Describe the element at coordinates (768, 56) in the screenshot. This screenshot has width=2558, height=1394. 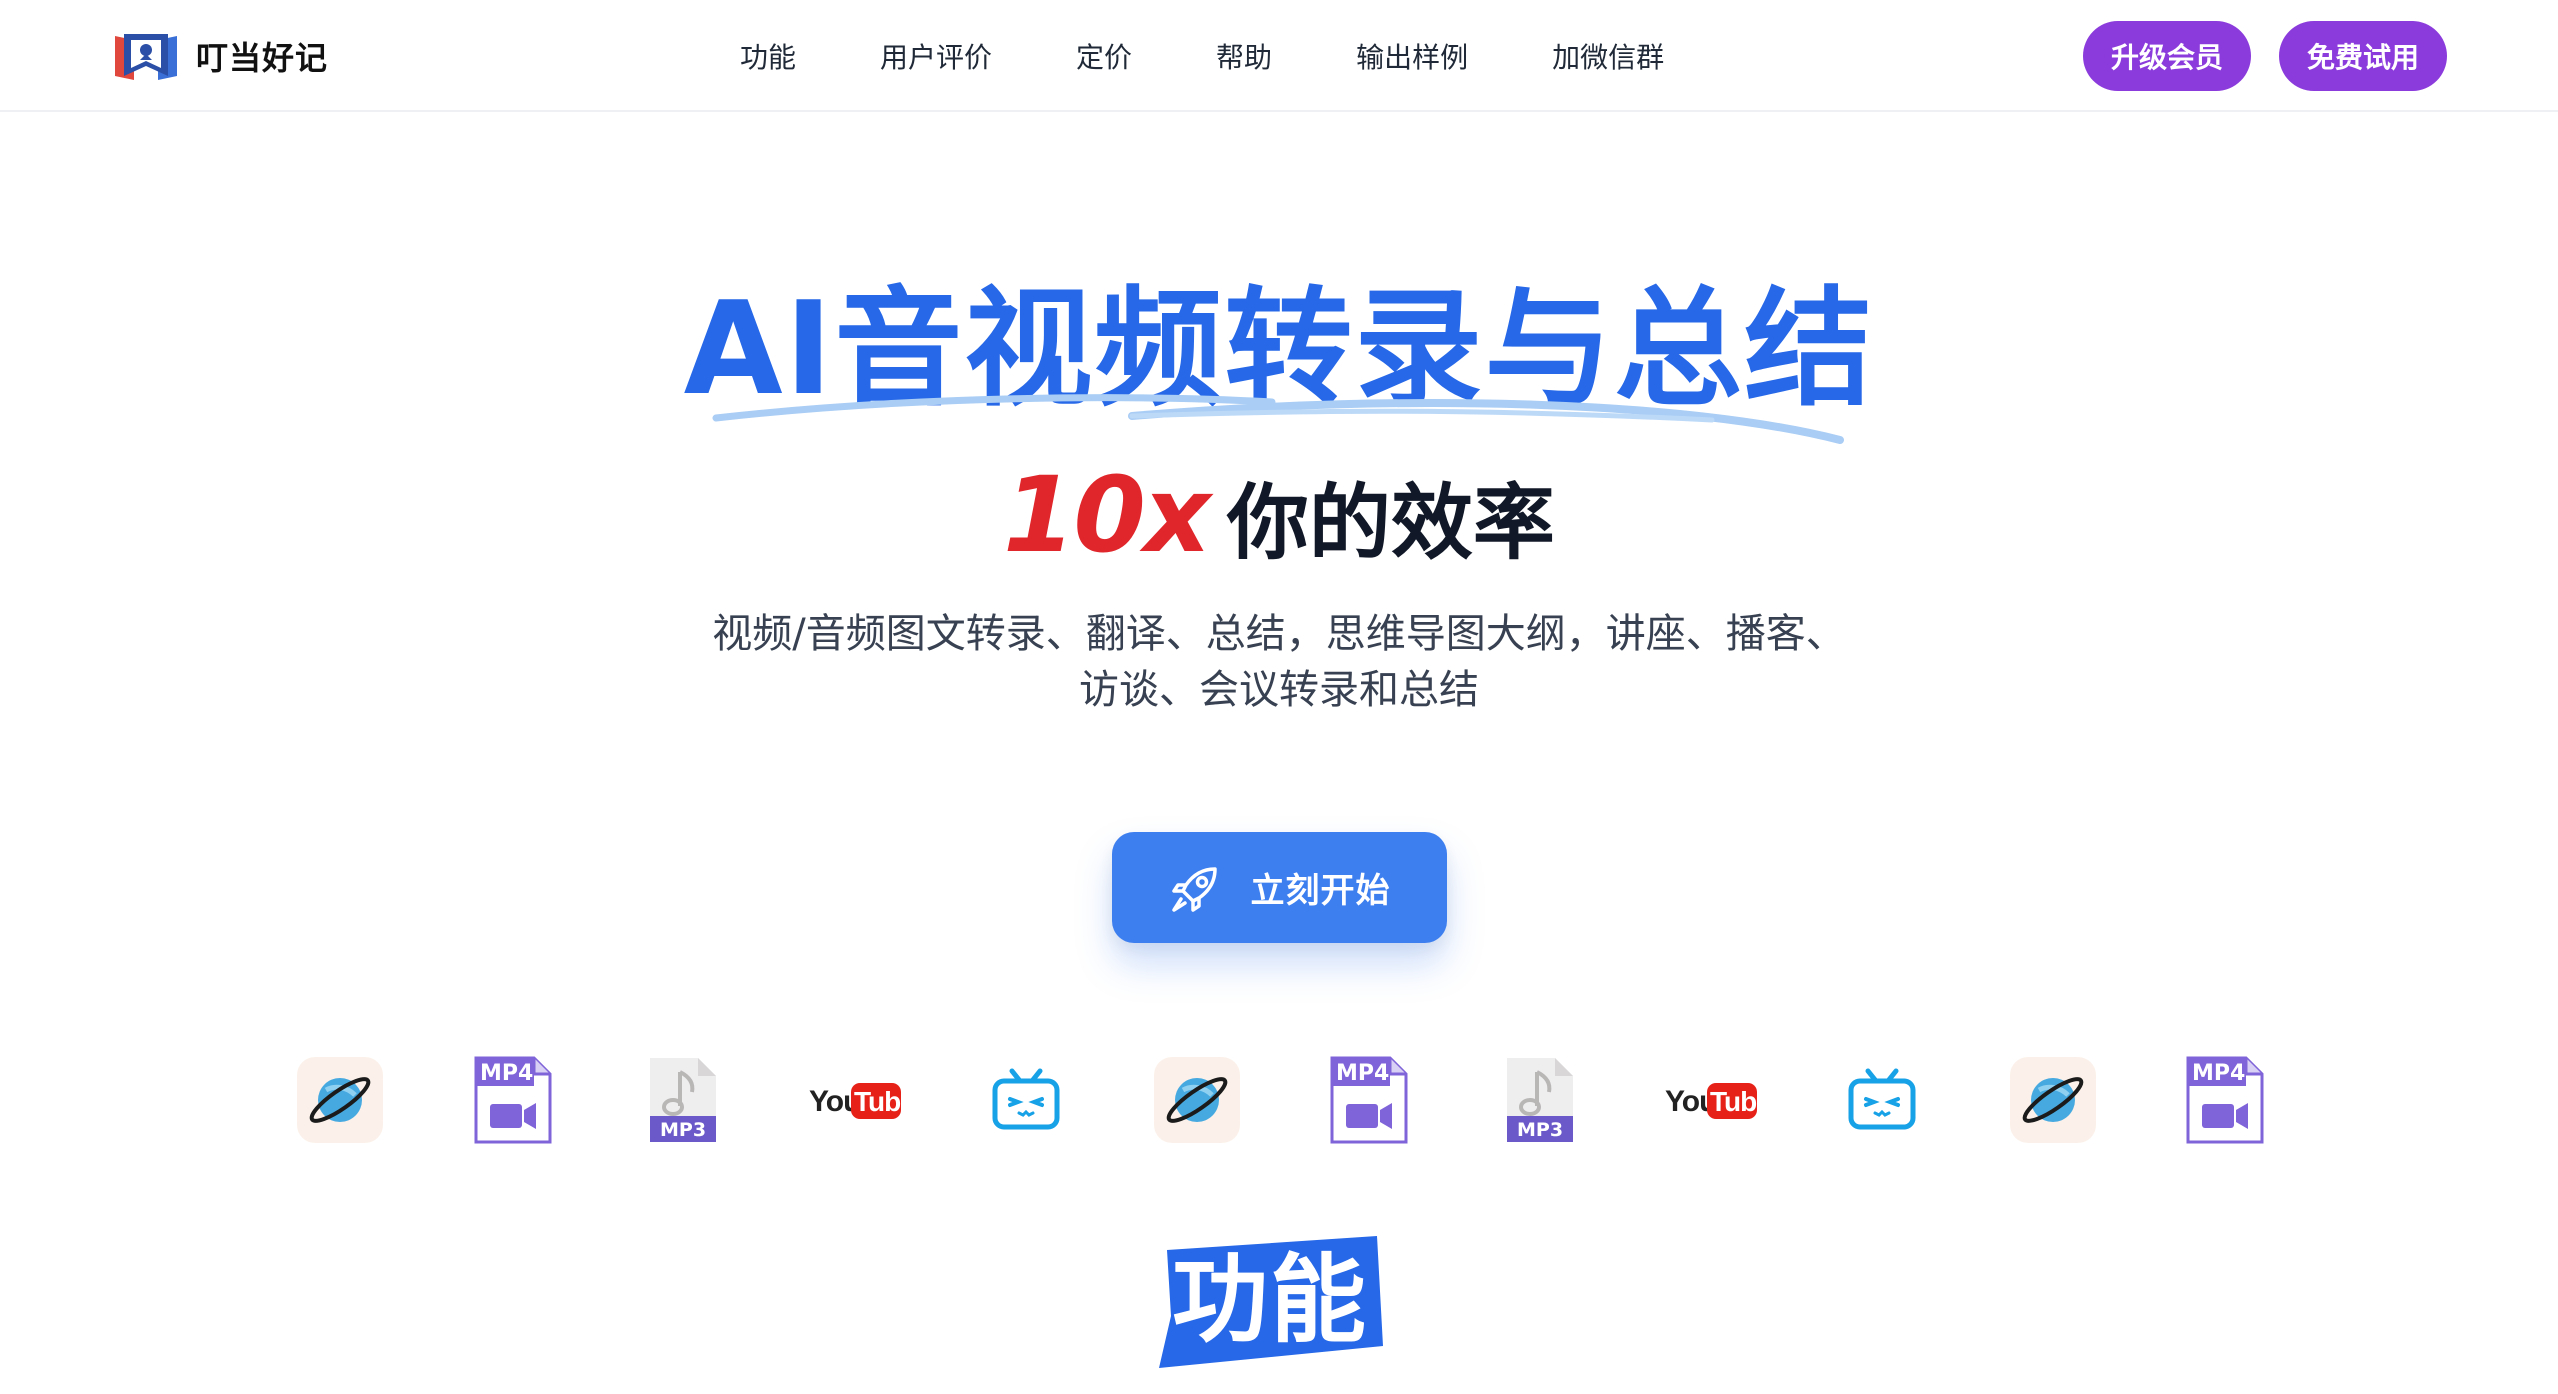
I see `nav-item-features: 功能` at that location.